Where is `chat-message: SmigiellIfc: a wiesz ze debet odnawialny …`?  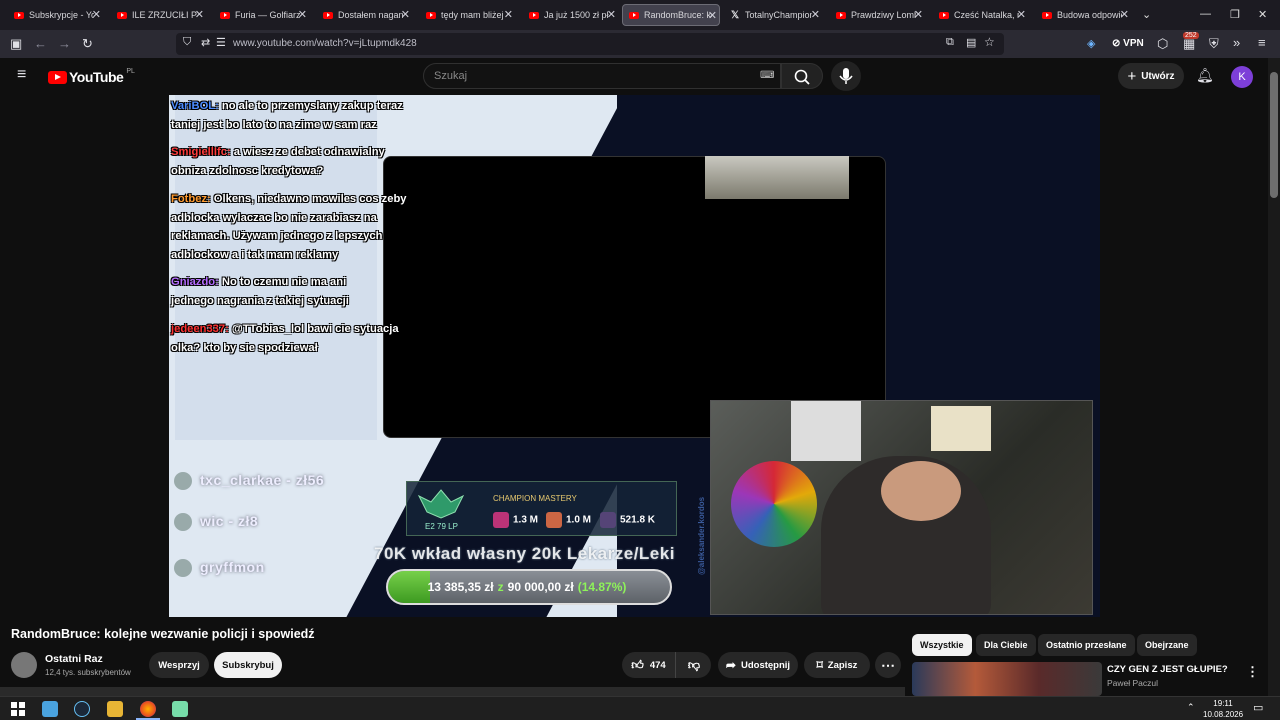
chat-message: SmigiellIfc: a wiesz ze debet odnawialny … is located at coordinates (279, 161).